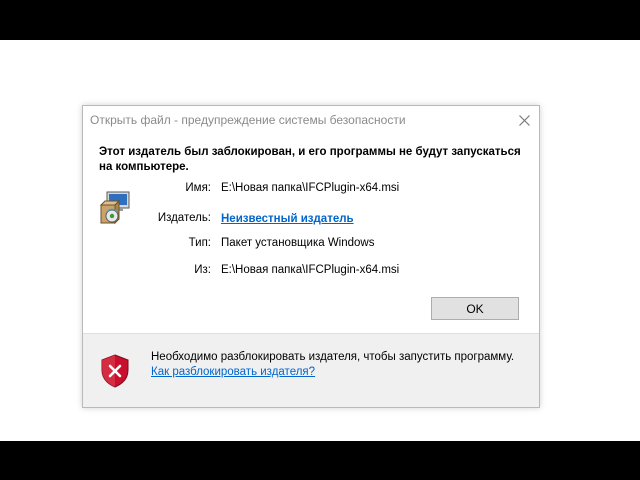  What do you see at coordinates (287, 219) in the screenshot?
I see `publisher-link: Неизвестный издатель` at bounding box center [287, 219].